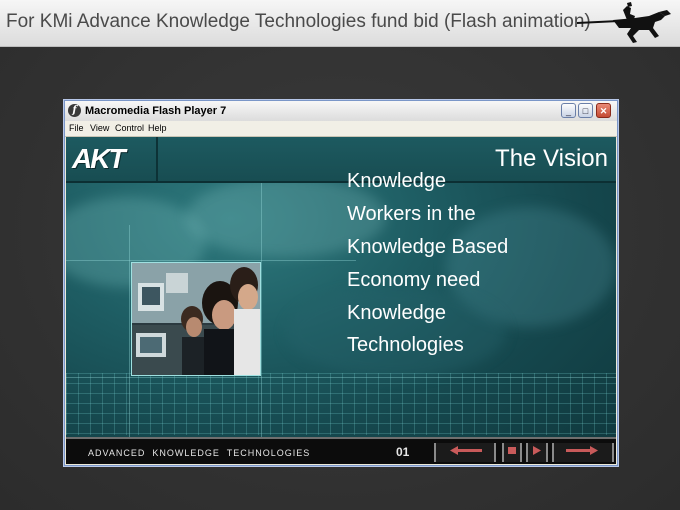  What do you see at coordinates (396, 332) in the screenshot?
I see `cloud-decoration` at bounding box center [396, 332].